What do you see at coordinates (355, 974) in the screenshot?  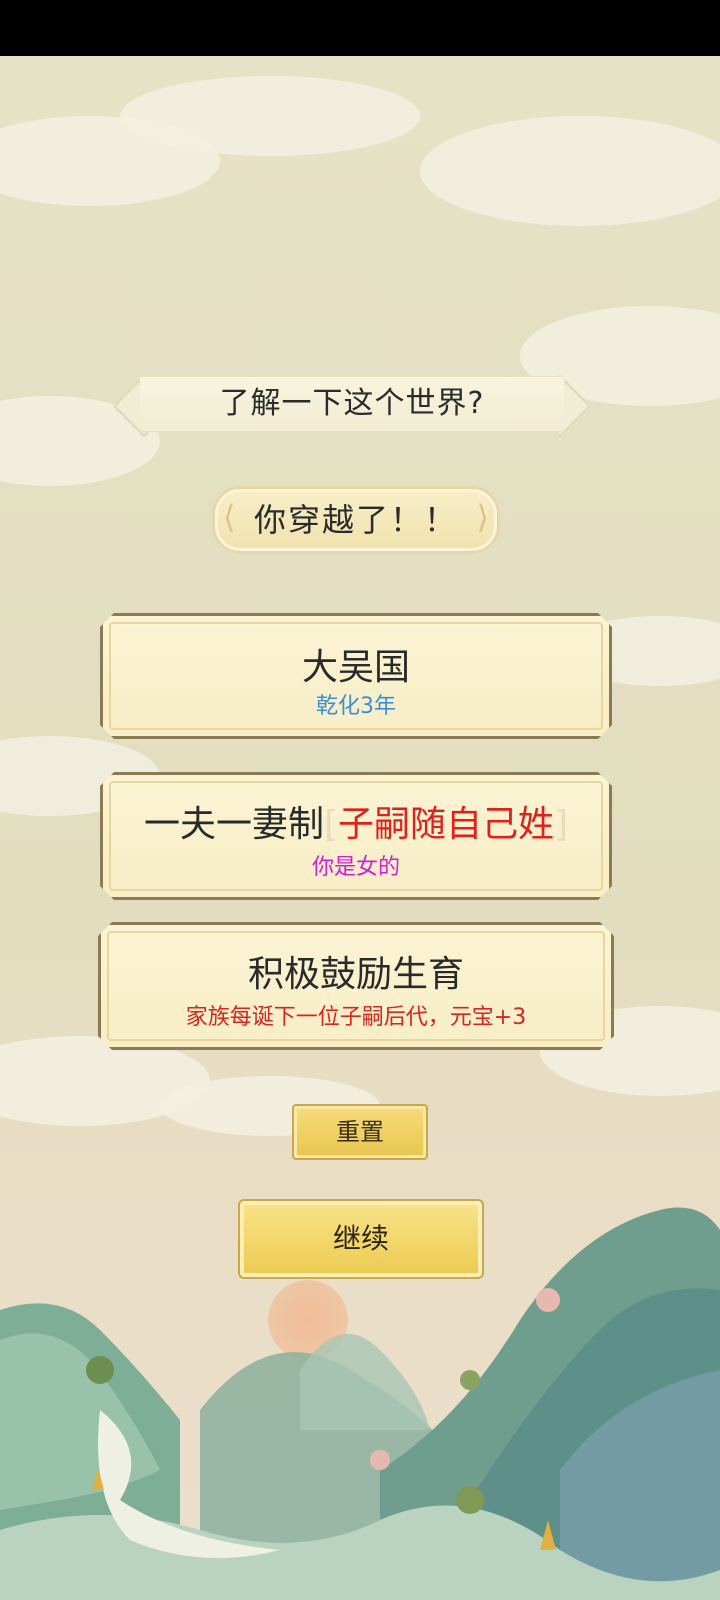 I see `card-main-text: 积极鼓励生育` at bounding box center [355, 974].